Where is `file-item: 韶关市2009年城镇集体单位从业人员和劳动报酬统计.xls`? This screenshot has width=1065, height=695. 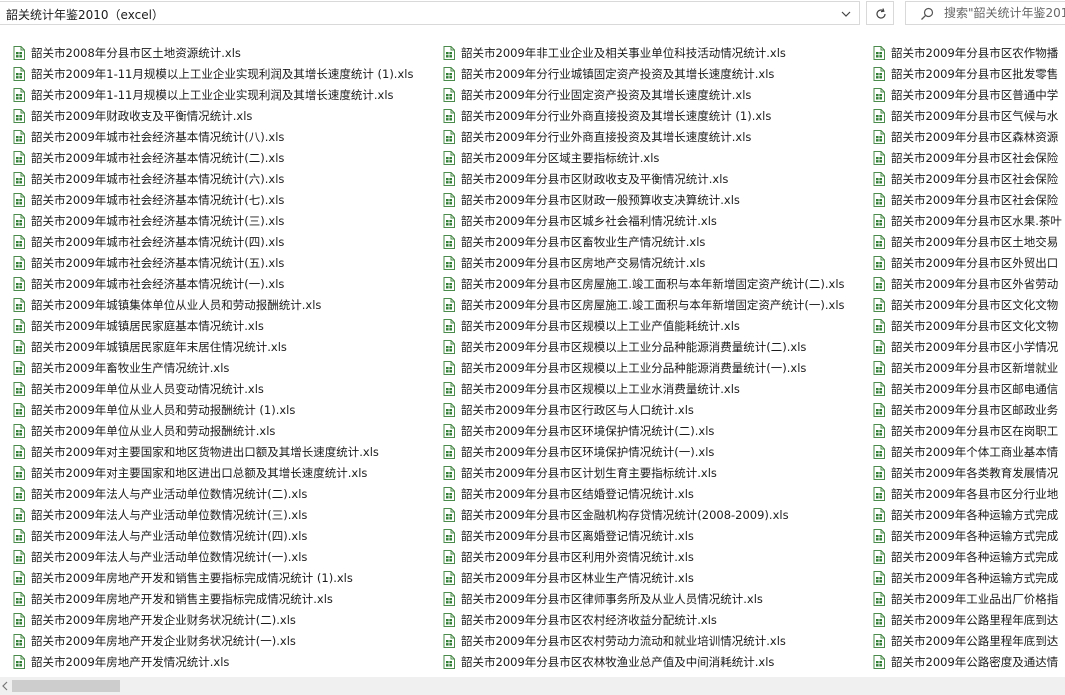
file-item: 韶关市2009年城镇集体单位从业人员和劳动报酬统计.xls is located at coordinates (160, 304).